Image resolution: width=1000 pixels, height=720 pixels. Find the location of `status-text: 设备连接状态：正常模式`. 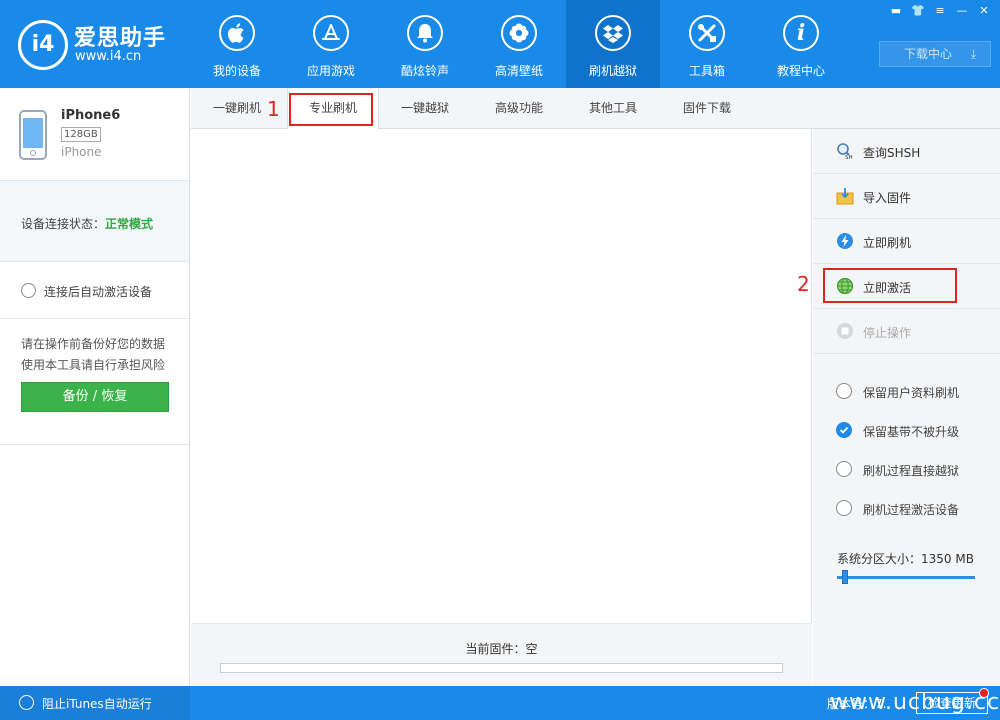

status-text: 设备连接状态：正常模式 is located at coordinates (87, 223).